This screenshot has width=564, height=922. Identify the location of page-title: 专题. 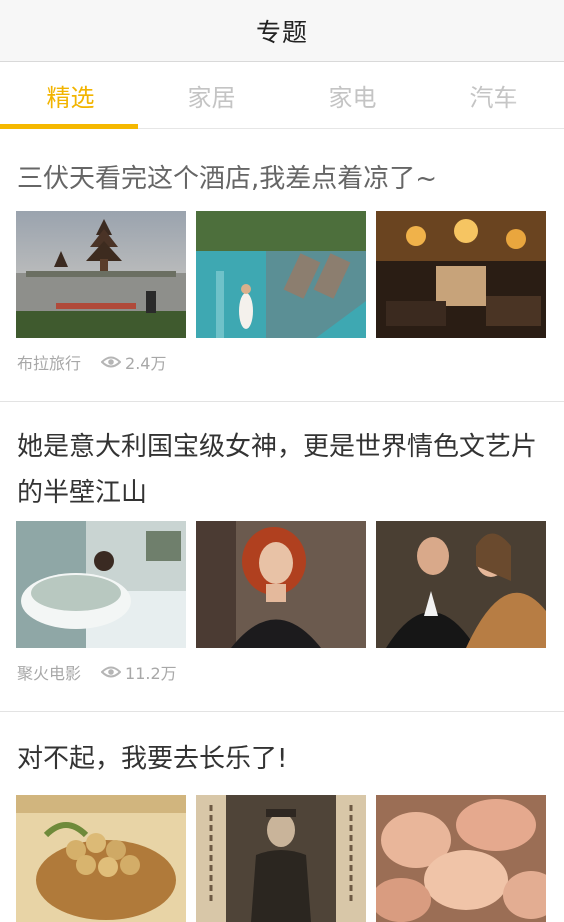
(281, 32).